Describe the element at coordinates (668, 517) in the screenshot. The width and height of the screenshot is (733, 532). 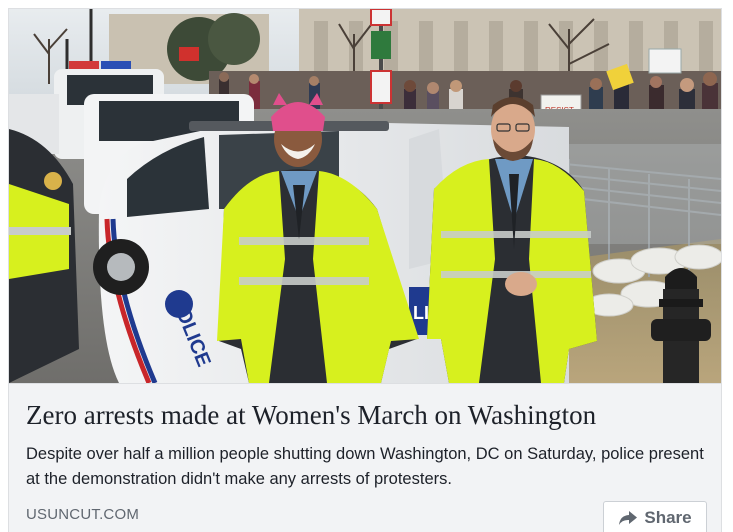
I see `share-button-label: Share` at that location.